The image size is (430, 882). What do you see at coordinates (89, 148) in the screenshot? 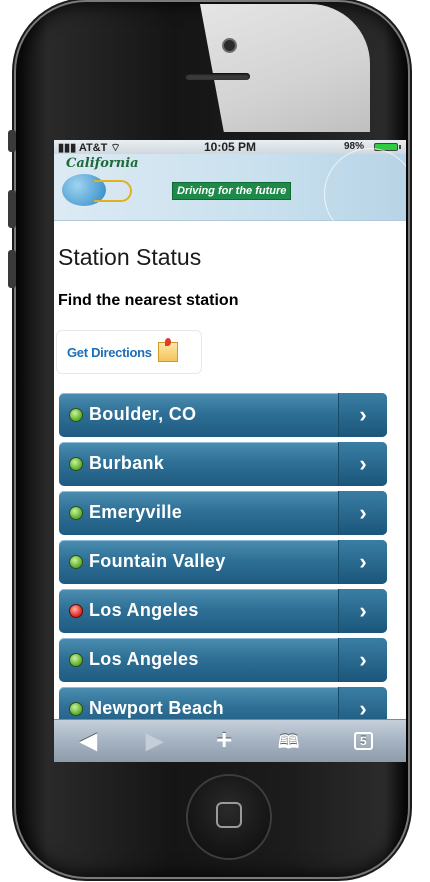
I see `carrier-label: ▮▮▮ AT&T ⌔` at bounding box center [89, 148].